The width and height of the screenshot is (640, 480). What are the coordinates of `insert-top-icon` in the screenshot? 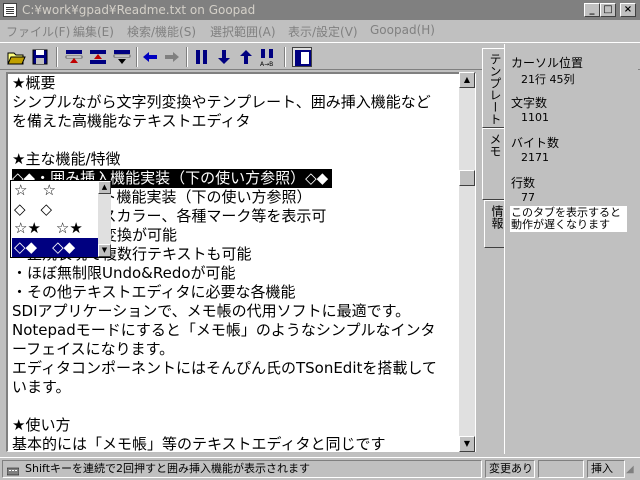 It's located at (74, 57).